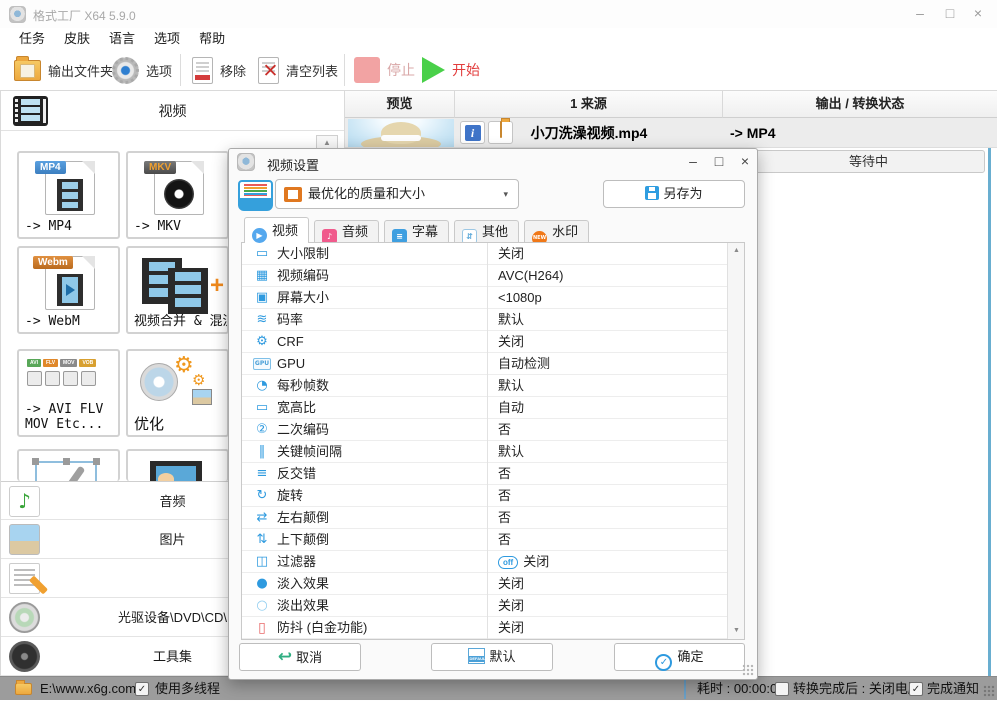  I want to click on toolbar-separator, so click(344, 70).